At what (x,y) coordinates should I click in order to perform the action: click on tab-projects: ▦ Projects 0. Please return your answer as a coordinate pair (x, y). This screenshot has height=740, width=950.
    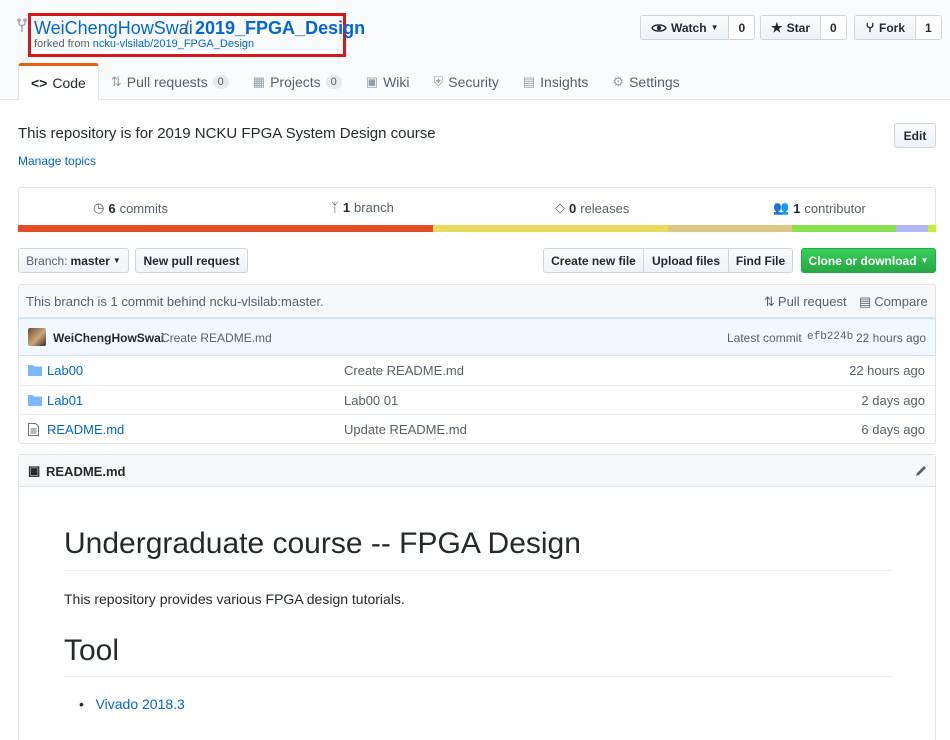
    Looking at the image, I should click on (297, 81).